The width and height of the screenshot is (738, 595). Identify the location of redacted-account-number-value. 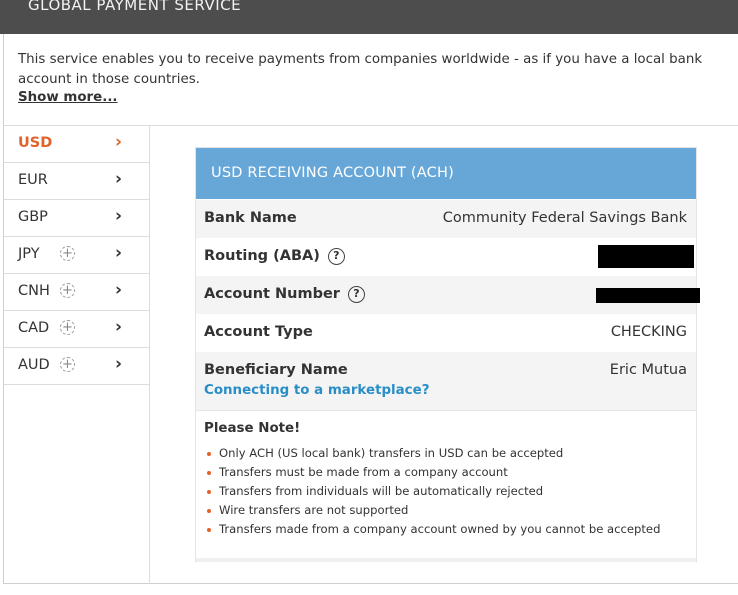
(648, 295).